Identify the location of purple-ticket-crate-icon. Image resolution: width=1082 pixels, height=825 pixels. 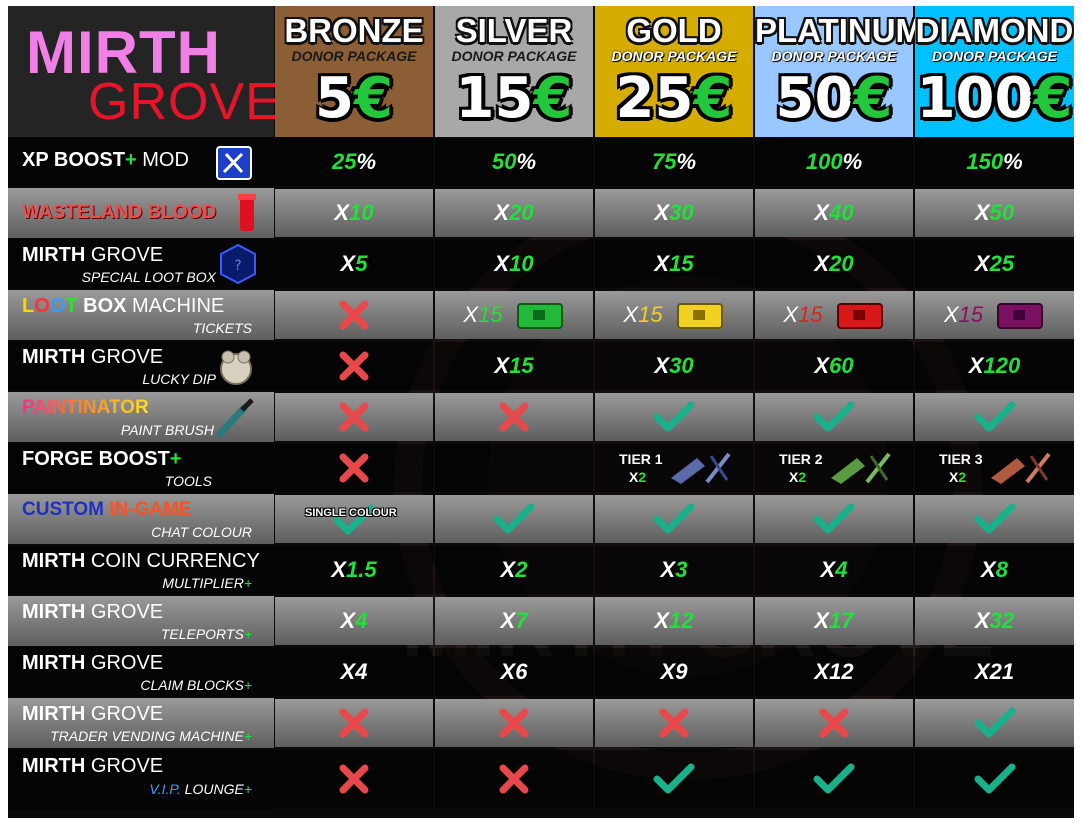
(1020, 316).